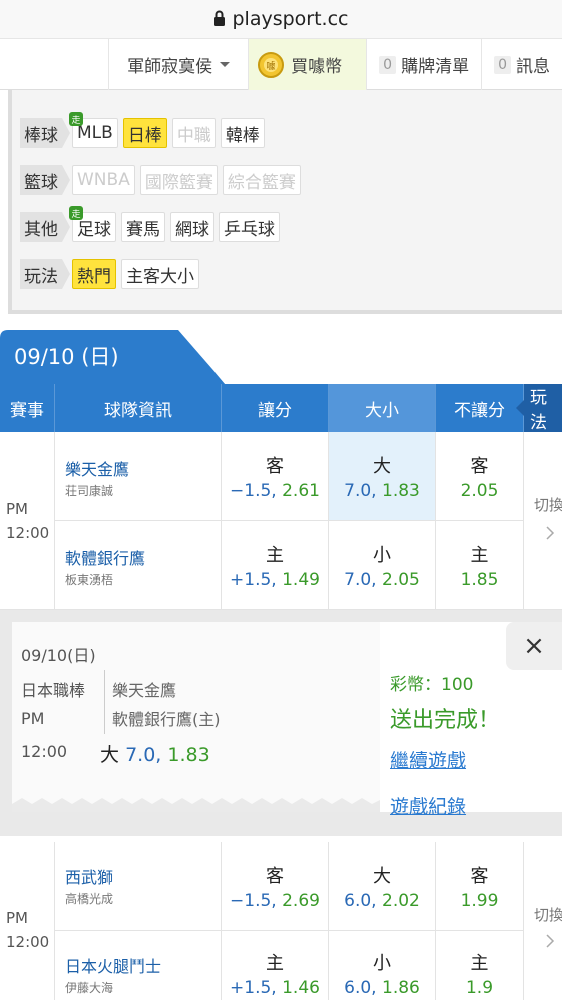 The width and height of the screenshot is (562, 1000). What do you see at coordinates (521, 64) in the screenshot?
I see `messages-link: 0 訊息` at bounding box center [521, 64].